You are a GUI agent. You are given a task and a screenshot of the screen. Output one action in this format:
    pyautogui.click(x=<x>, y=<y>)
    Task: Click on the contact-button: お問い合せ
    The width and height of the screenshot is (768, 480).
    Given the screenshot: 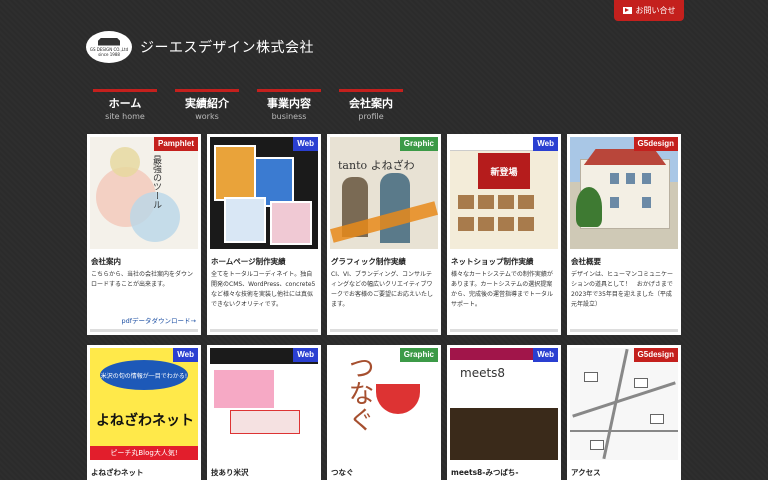 What is the action you would take?
    pyautogui.click(x=649, y=10)
    